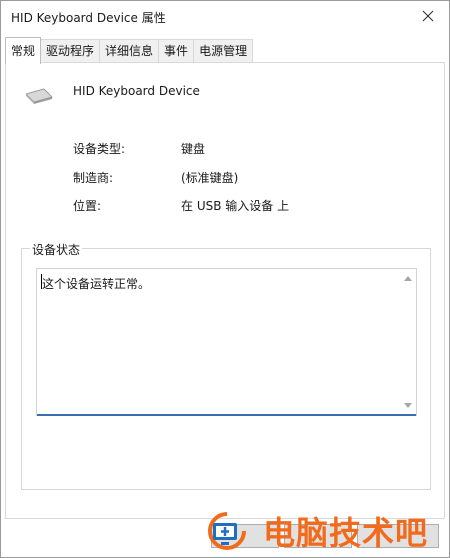  What do you see at coordinates (136, 91) in the screenshot?
I see `device-name: HID Keyboard Device` at bounding box center [136, 91].